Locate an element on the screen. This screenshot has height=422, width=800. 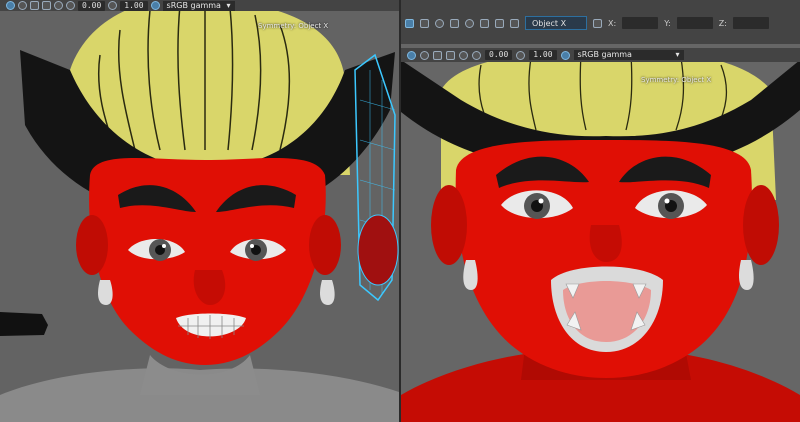
y-field is located at coordinates (694, 23).